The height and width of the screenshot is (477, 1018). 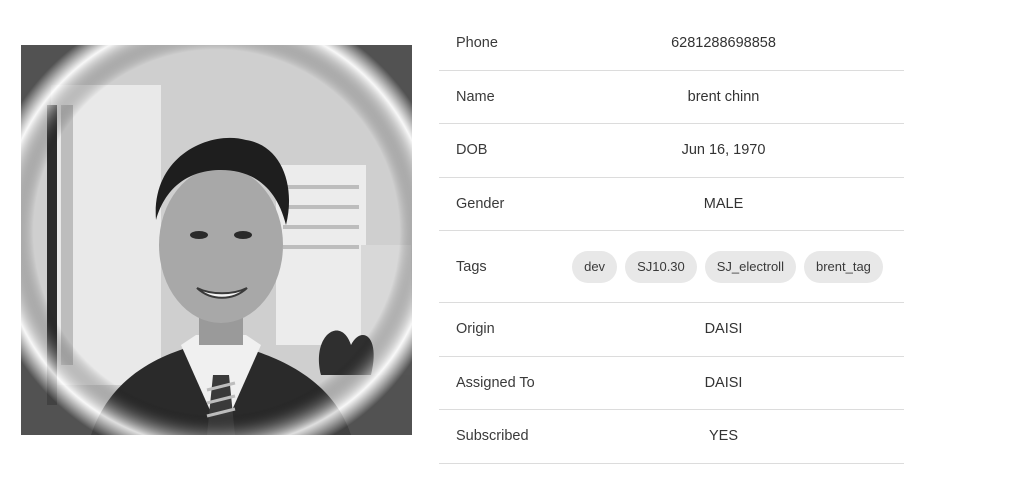 I want to click on dob-value: Jun 16, 1970, so click(x=723, y=150).